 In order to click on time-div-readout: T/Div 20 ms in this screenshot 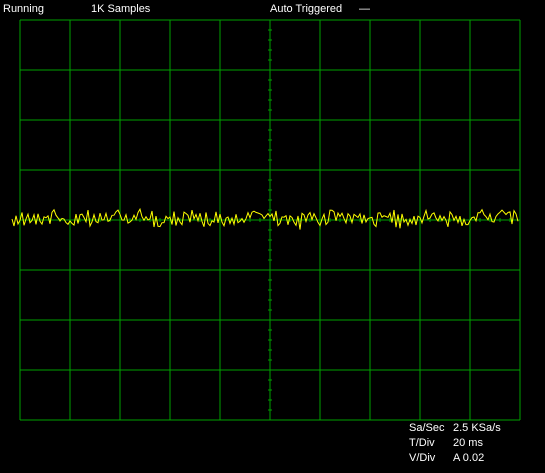, I will do `click(446, 443)`.